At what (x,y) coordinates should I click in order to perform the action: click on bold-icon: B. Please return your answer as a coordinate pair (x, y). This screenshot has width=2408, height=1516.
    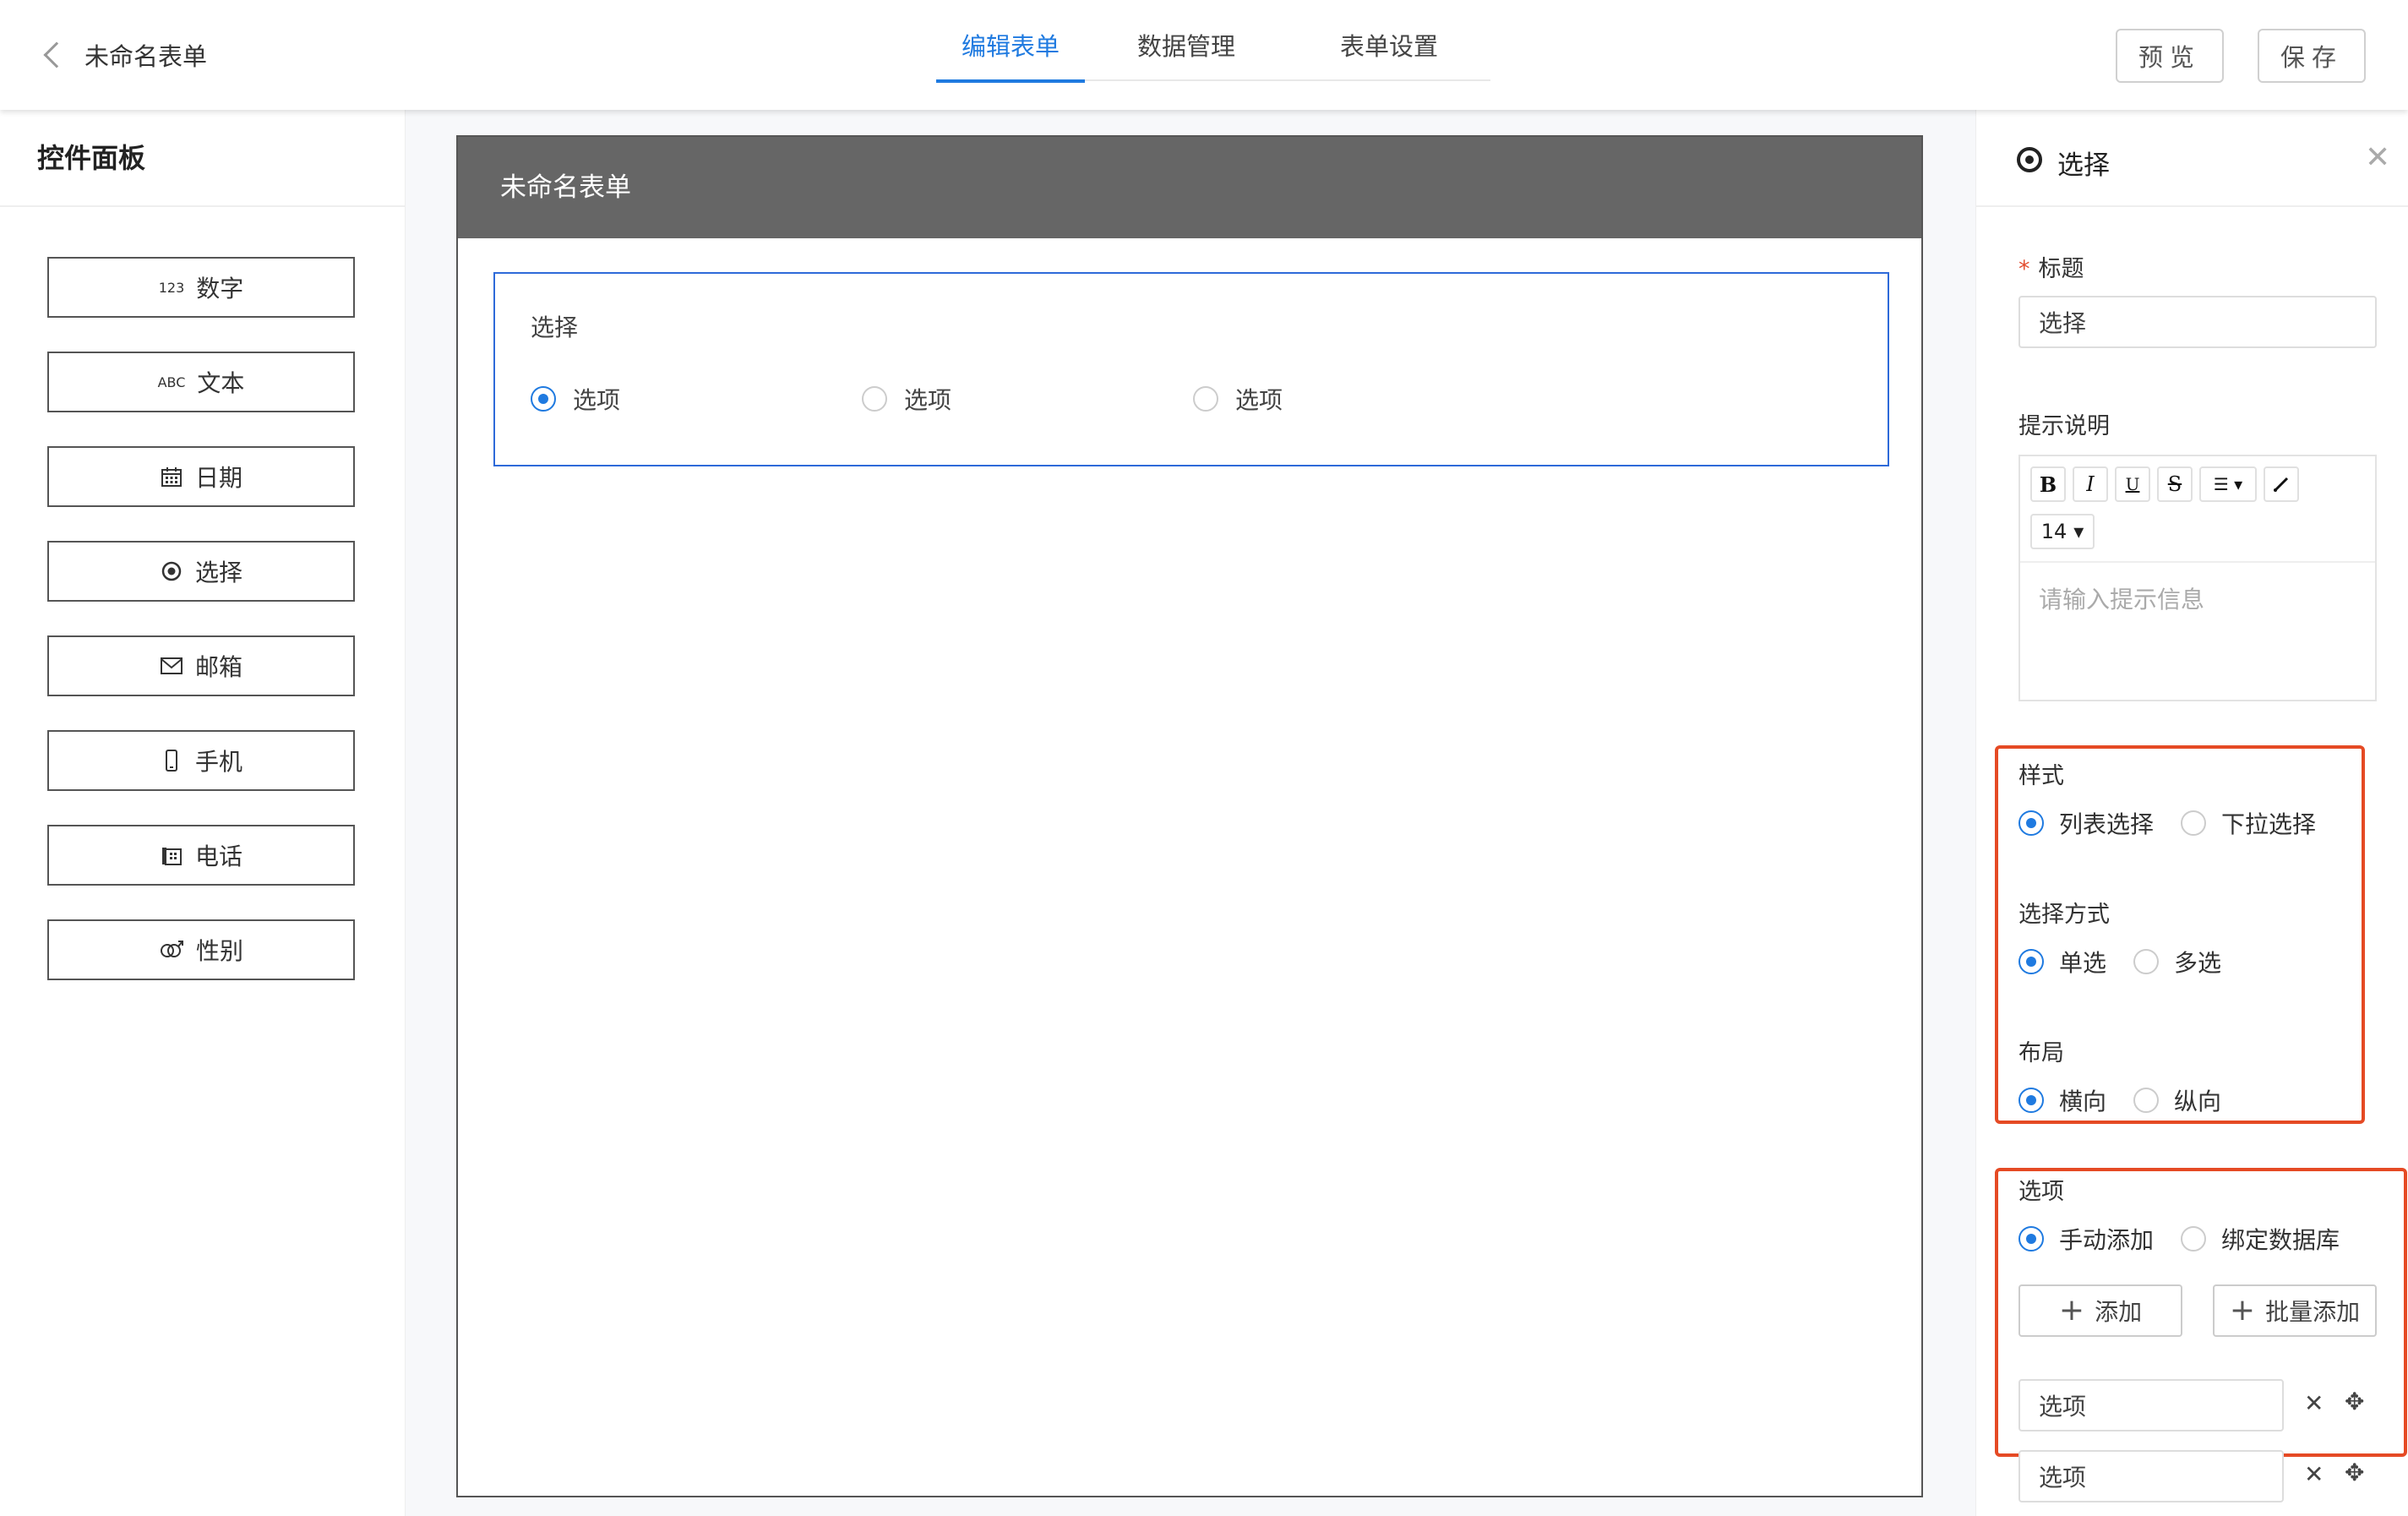
    Looking at the image, I should click on (2048, 484).